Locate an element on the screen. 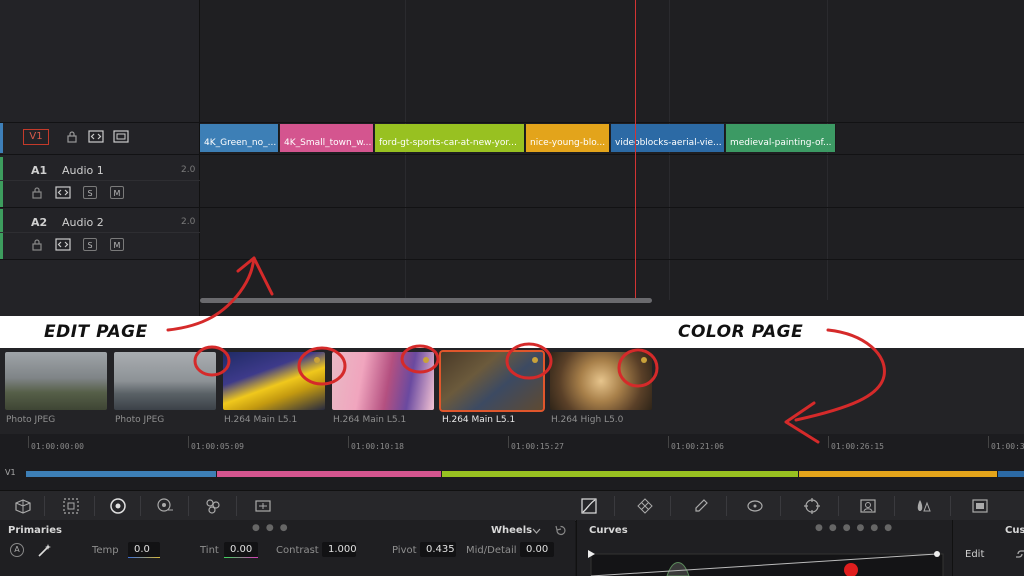 The image size is (1024, 576). color-warper-icon is located at coordinates (645, 506).